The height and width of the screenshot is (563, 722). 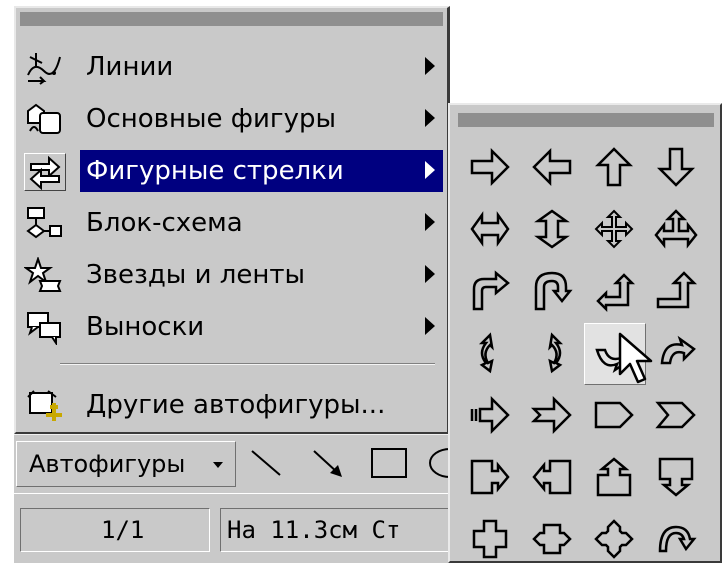 I want to click on left-arrow-icon, so click(x=552, y=167).